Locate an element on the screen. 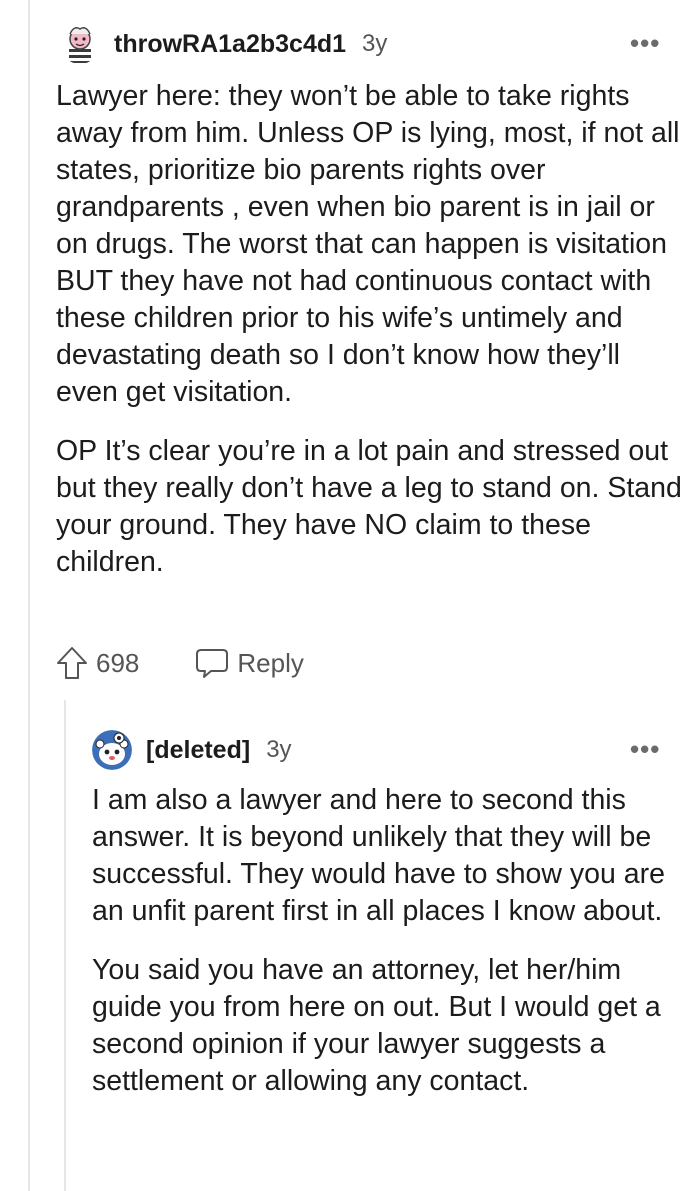 This screenshot has height=1191, width=700. username: [deleted] is located at coordinates (198, 750).